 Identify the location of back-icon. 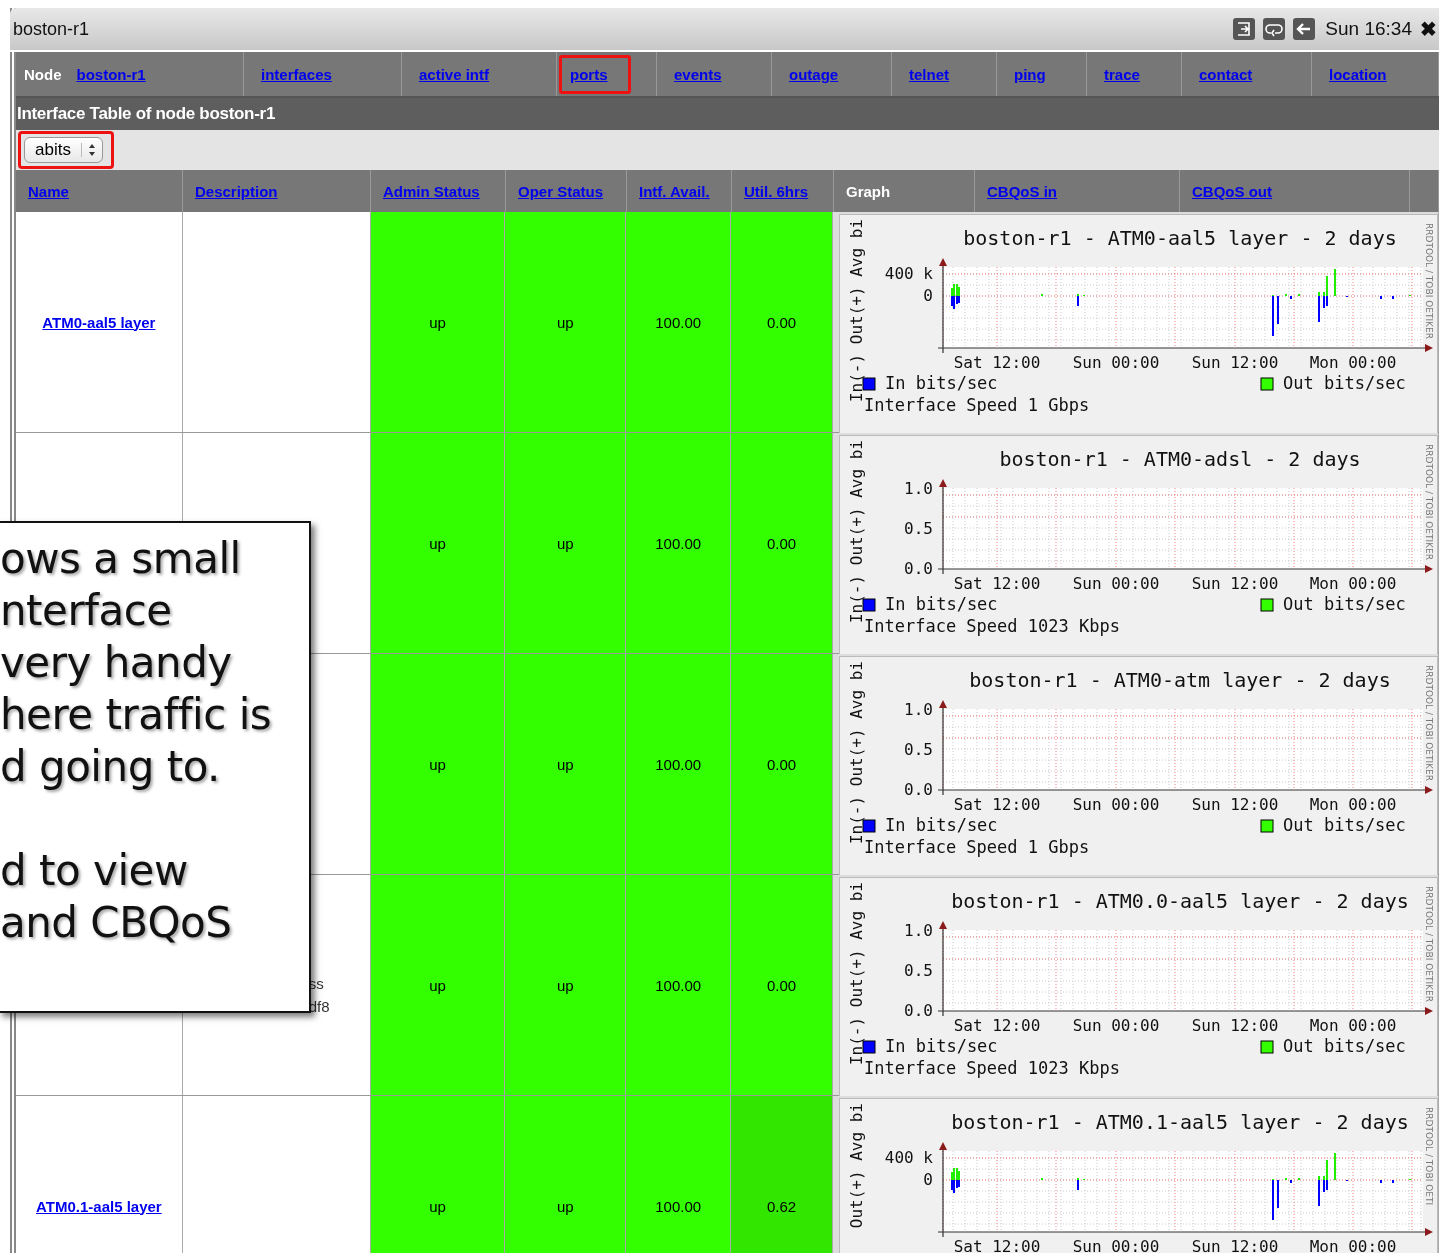
(1304, 29).